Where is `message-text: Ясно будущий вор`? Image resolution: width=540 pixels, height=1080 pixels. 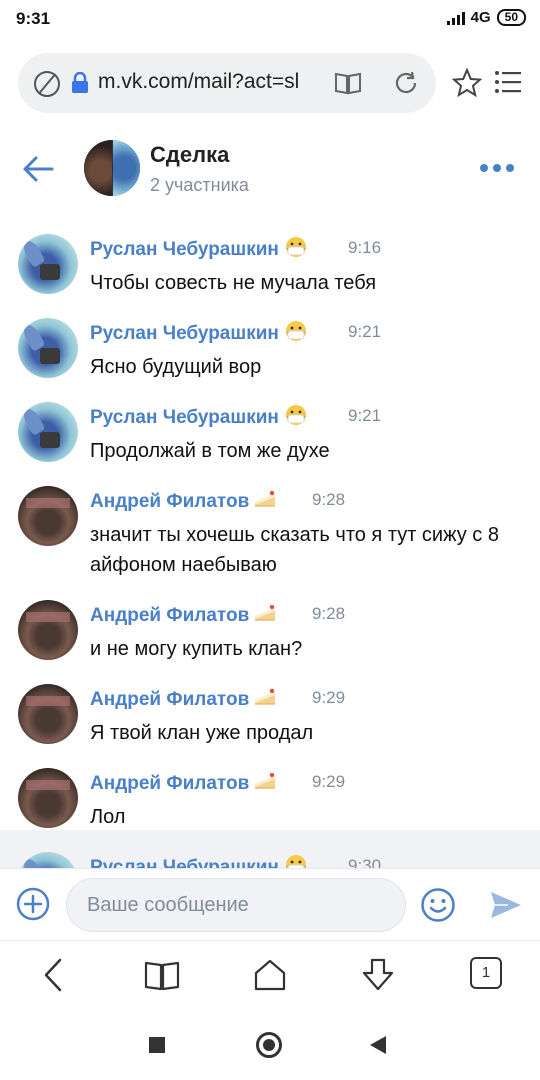 message-text: Ясно будущий вор is located at coordinates (176, 367).